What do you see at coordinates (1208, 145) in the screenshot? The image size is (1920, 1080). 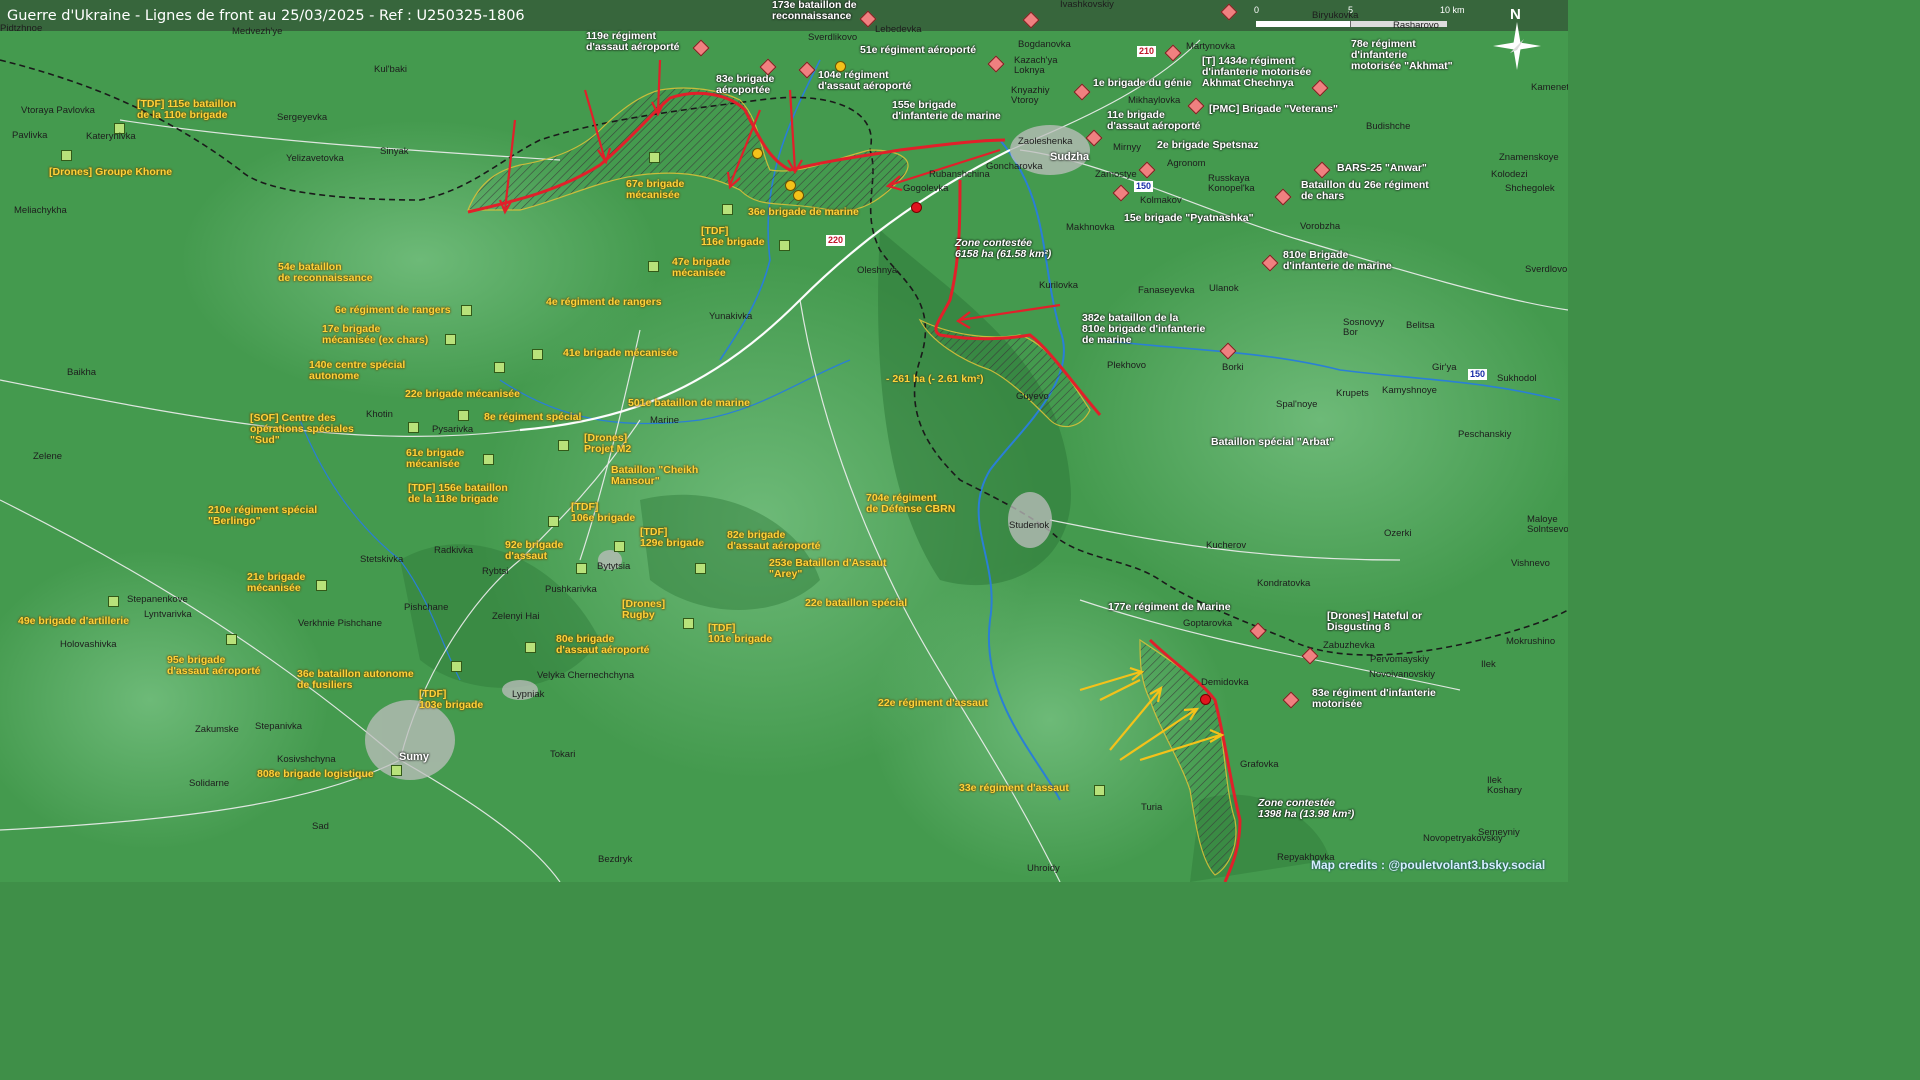 I see `ru-unit-label: 2e brigade Spetsnaz` at bounding box center [1208, 145].